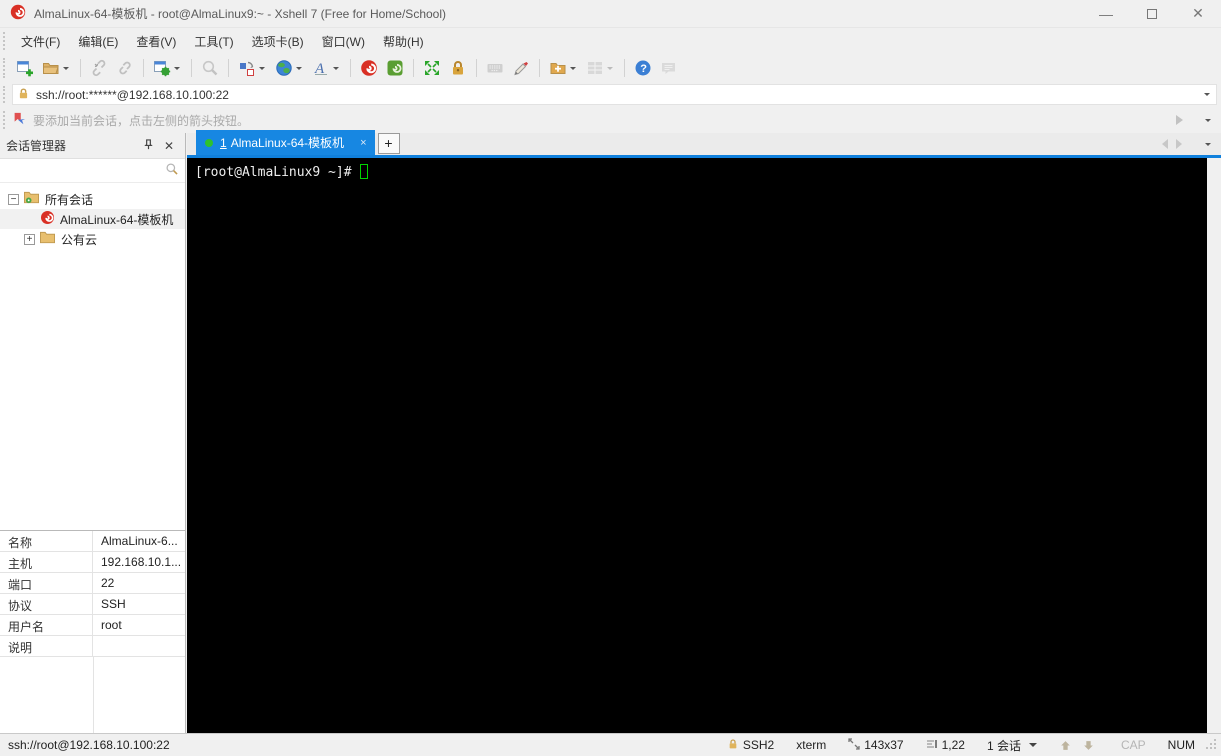  Describe the element at coordinates (210, 68) in the screenshot. I see `find-icon` at that location.